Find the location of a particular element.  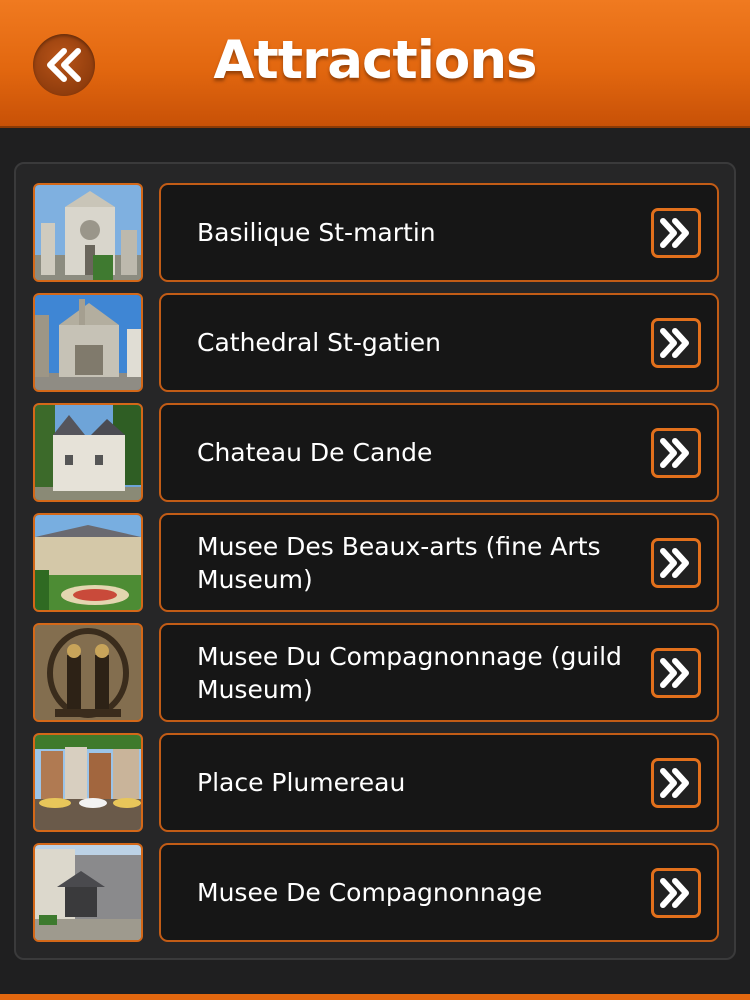

attraction-button: Musee De Compagnonnage is located at coordinates (439, 892).